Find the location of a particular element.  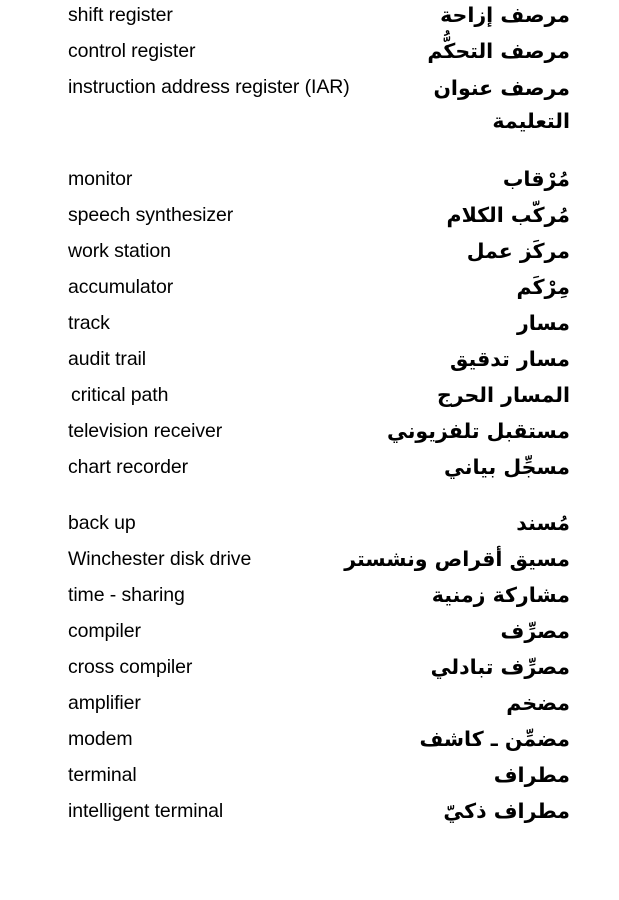

glossary-entry: chart recorder مسجِّل بياني is located at coordinates (309, 470).